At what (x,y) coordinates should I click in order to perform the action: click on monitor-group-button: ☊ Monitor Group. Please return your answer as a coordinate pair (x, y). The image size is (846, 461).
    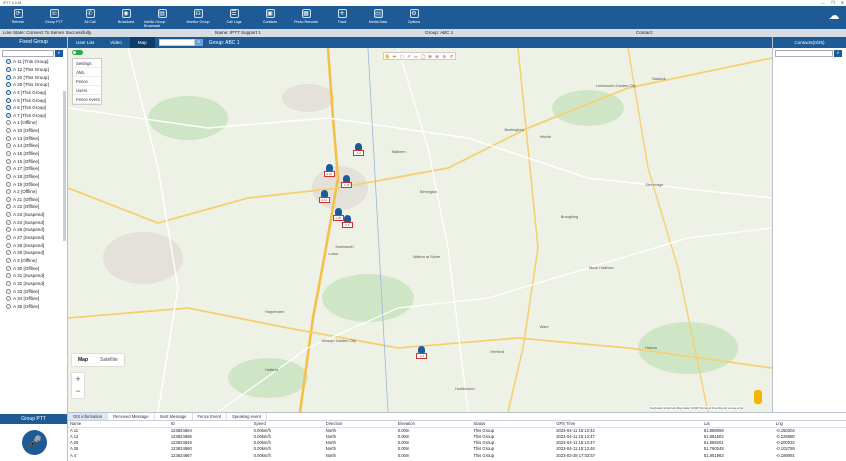
    Looking at the image, I should click on (198, 17).